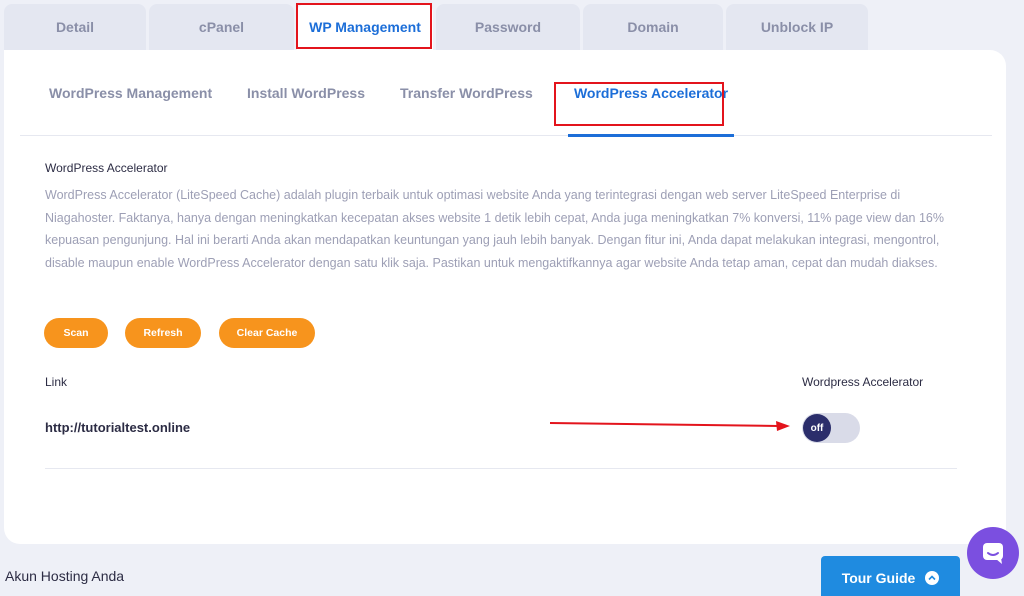  What do you see at coordinates (878, 578) in the screenshot?
I see `tour-guide-label: Tour Guide` at bounding box center [878, 578].